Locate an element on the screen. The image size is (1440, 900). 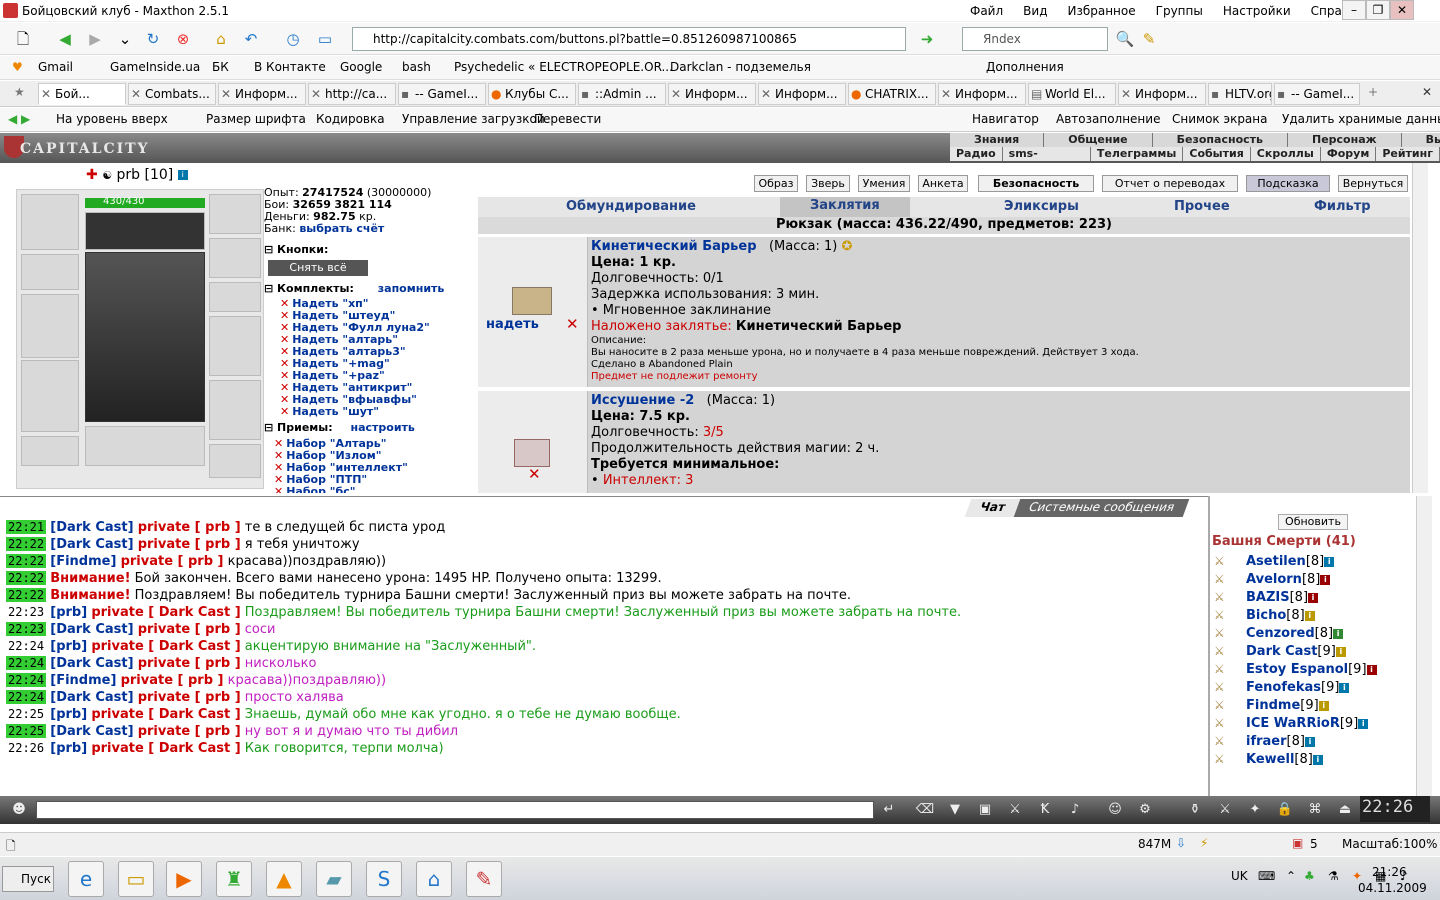
online-user: ⚔ Dark Cast[9] i is located at coordinates (1280, 651).